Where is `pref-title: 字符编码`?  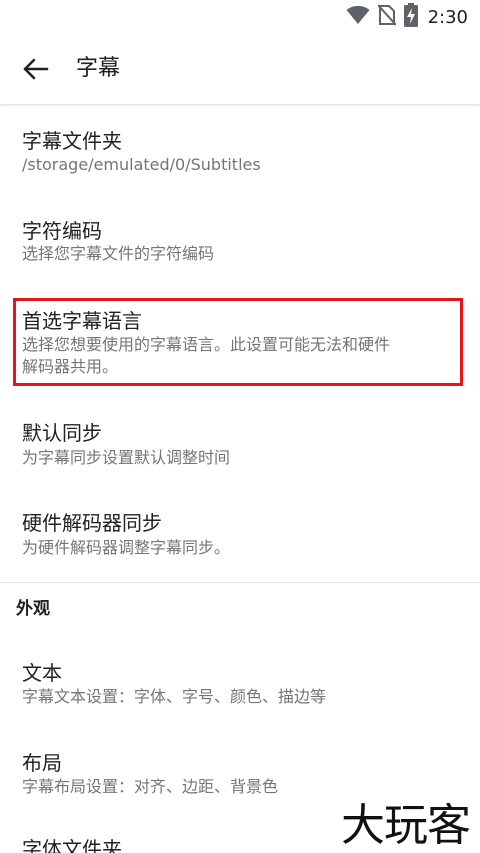 pref-title: 字符编码 is located at coordinates (62, 231).